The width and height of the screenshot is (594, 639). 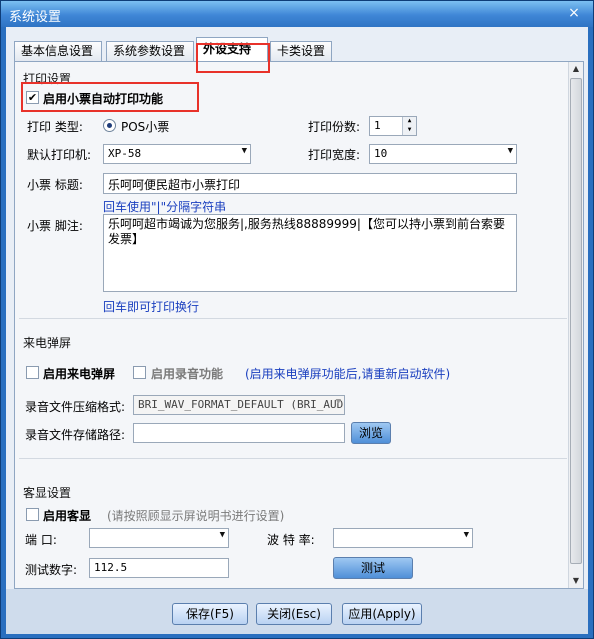 What do you see at coordinates (58, 51) in the screenshot?
I see `tab-basic-info: 基本信息设置` at bounding box center [58, 51].